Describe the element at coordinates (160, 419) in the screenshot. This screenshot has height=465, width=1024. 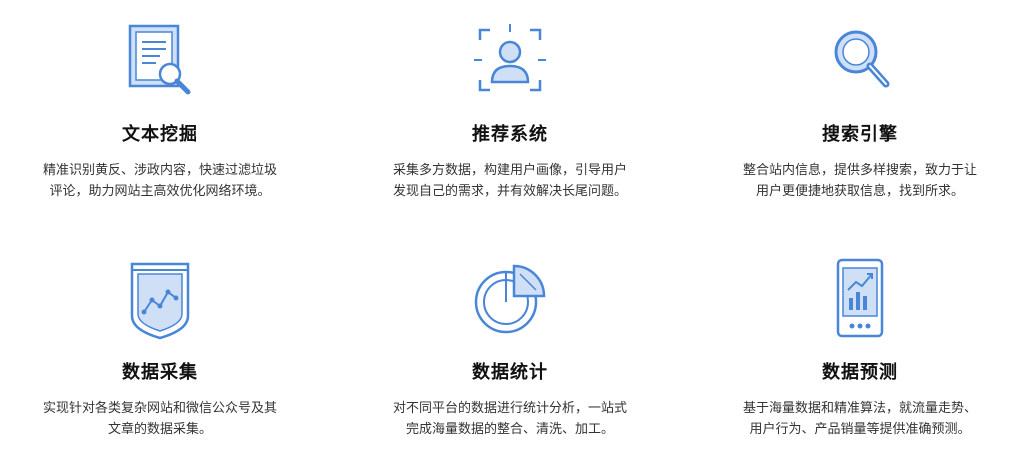
I see `feature-description: 实现针对各类复杂网站和微信公众号及其 文章的数据采集。` at that location.